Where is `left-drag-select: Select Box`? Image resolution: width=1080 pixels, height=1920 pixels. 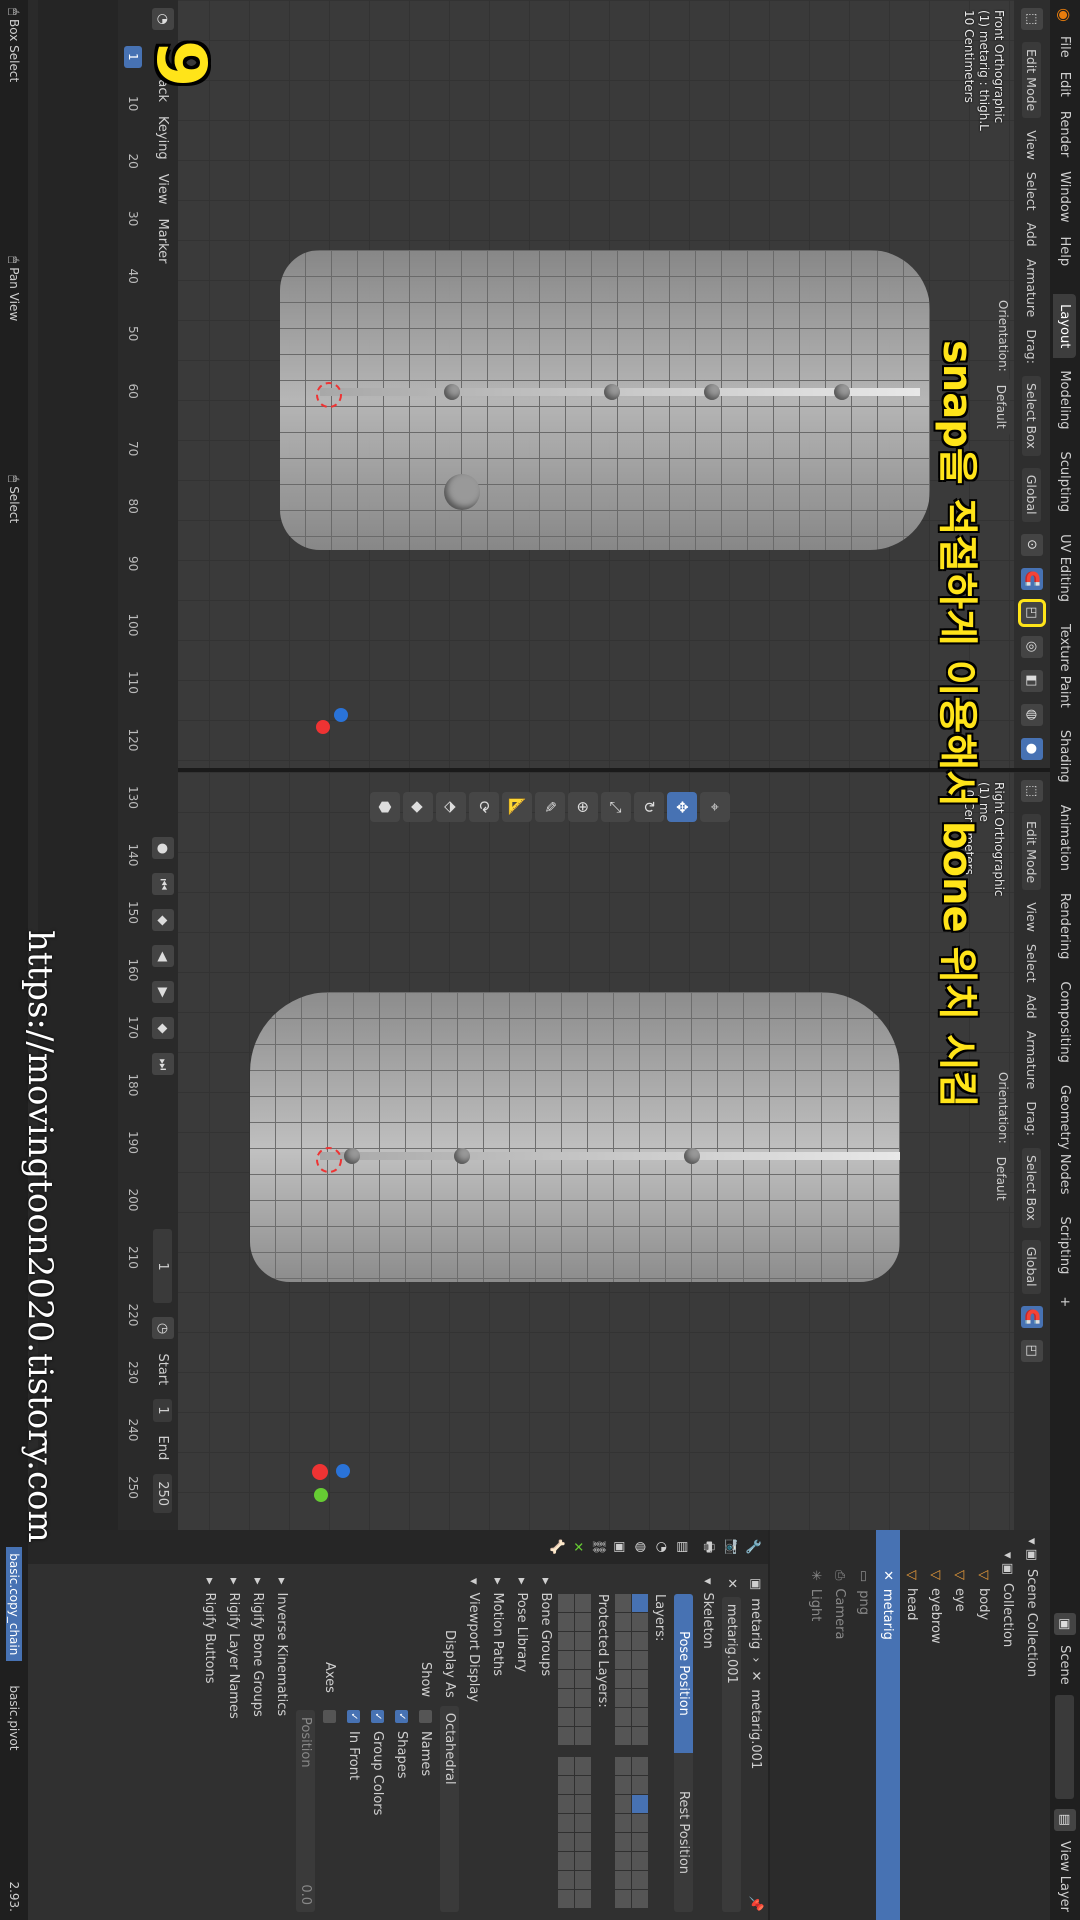 left-drag-select: Select Box is located at coordinates (1032, 415).